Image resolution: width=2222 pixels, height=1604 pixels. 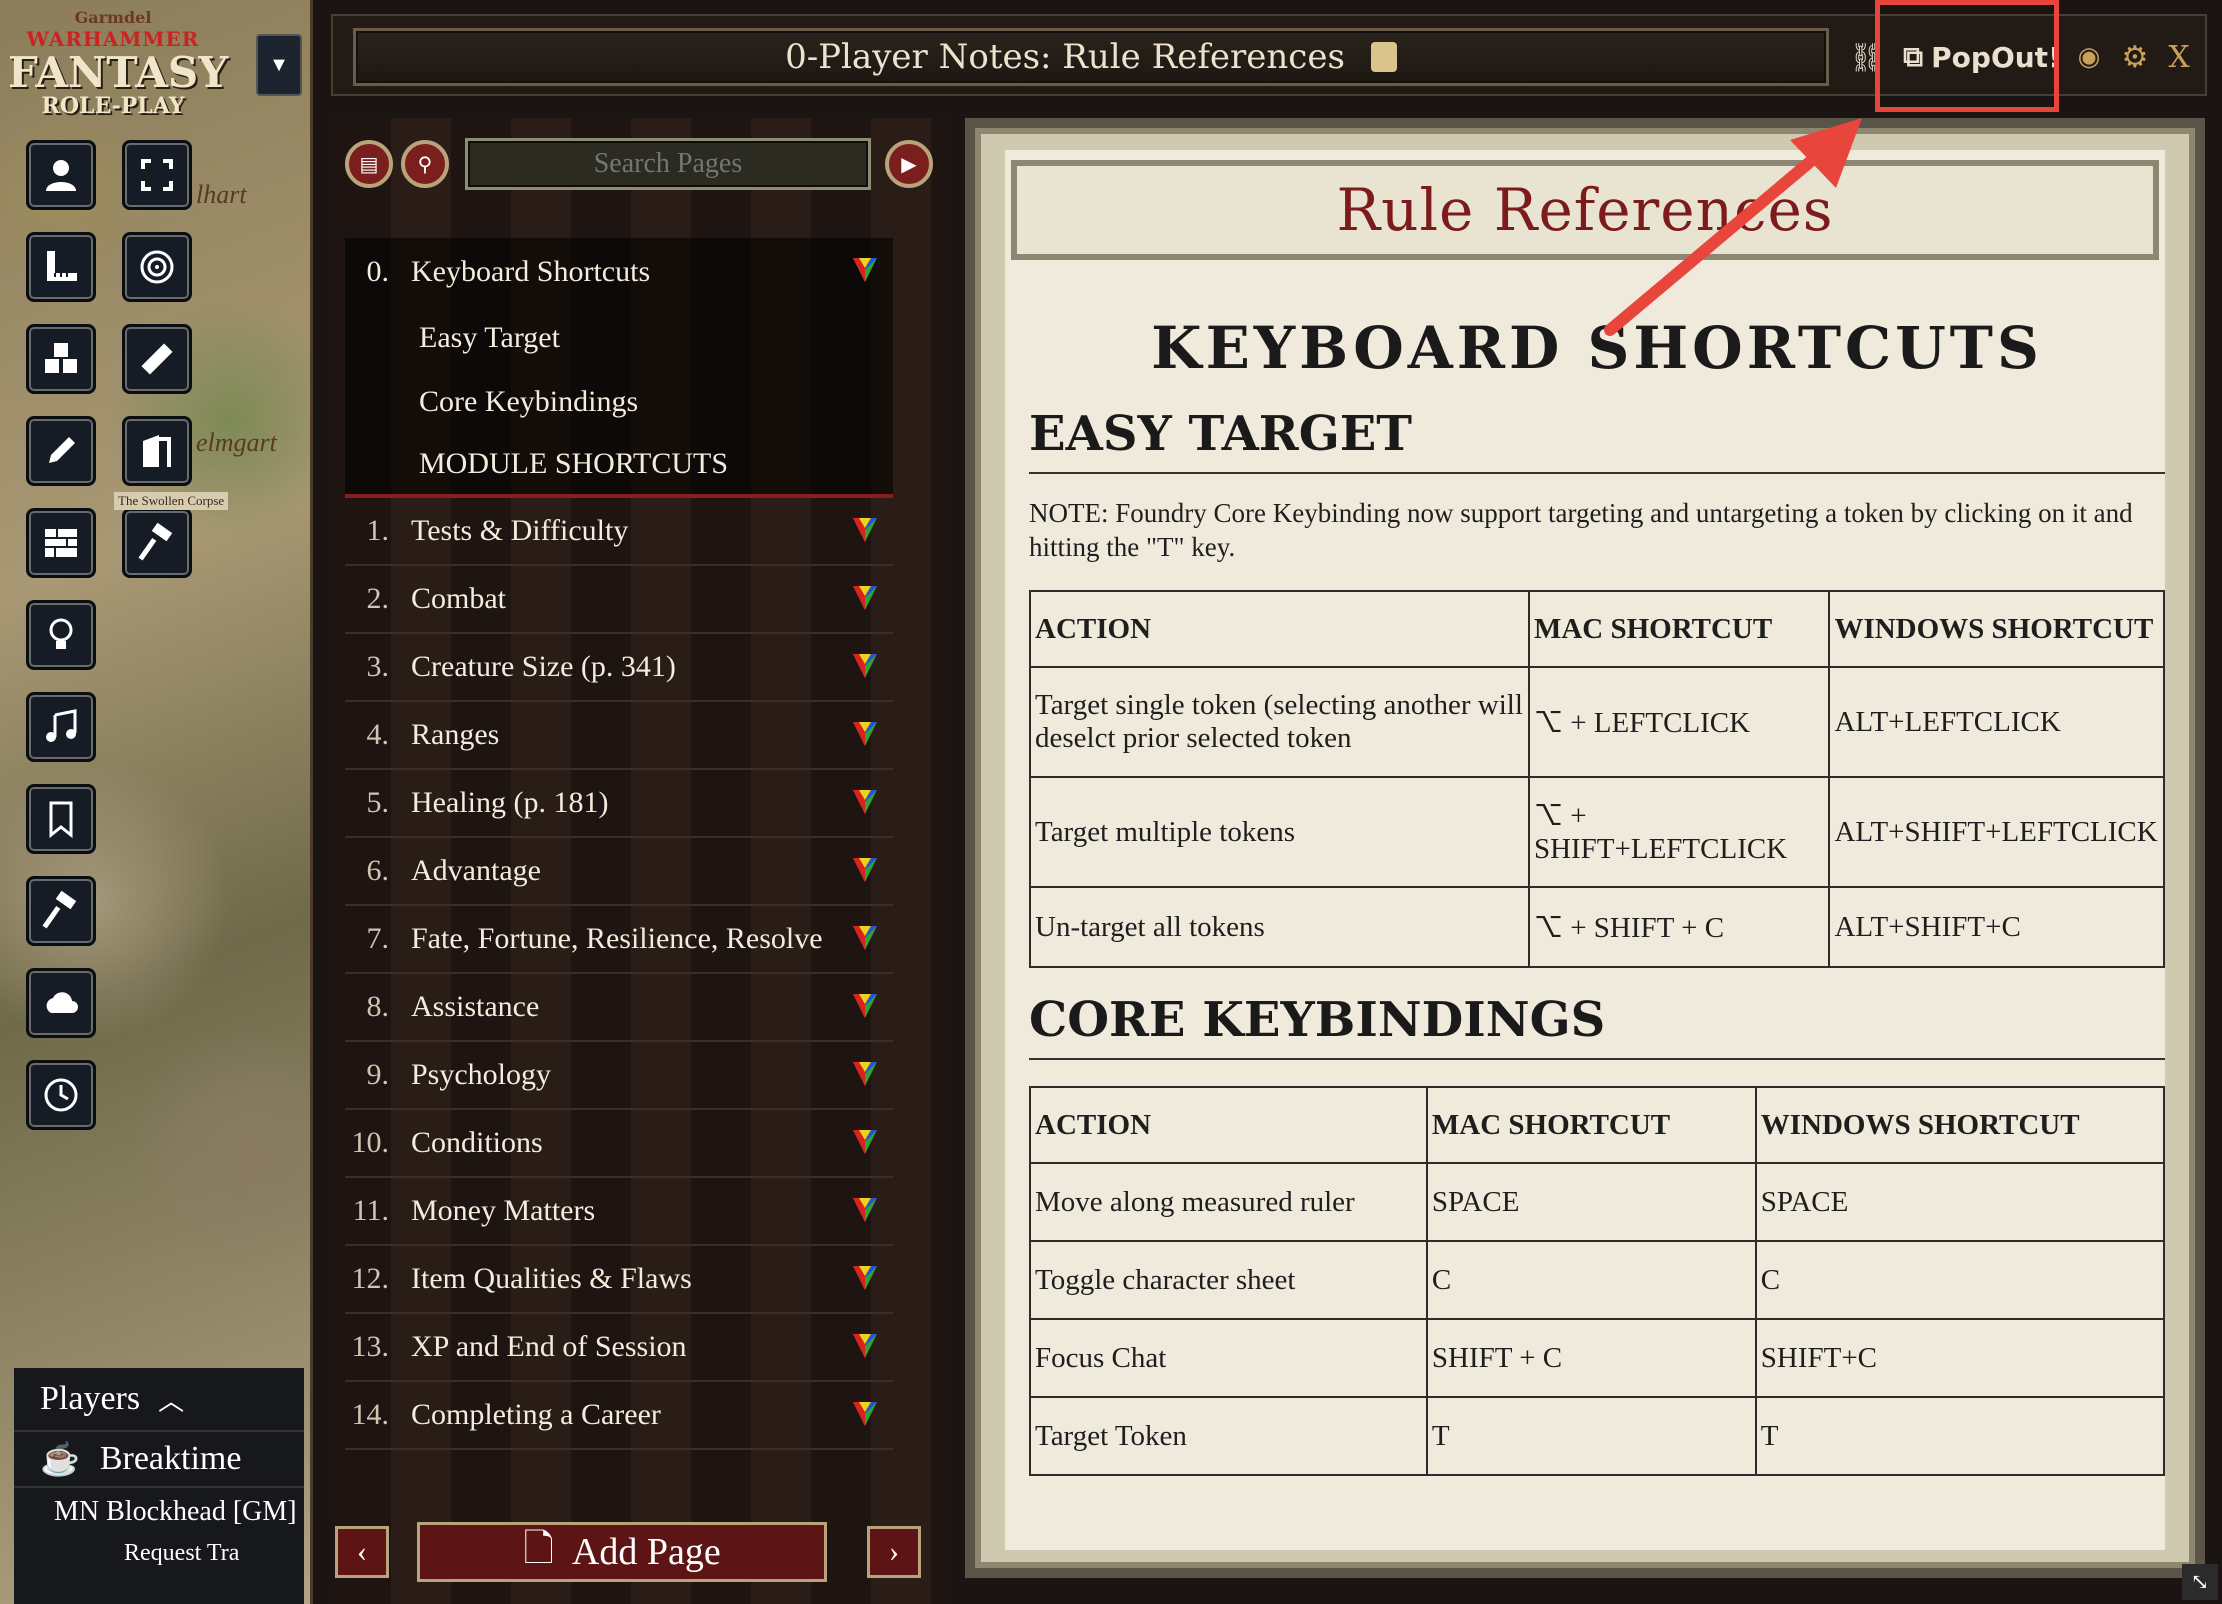 What do you see at coordinates (619, 272) in the screenshot?
I see `page-item-keyboard-shortcuts: 0. Keyboard Shortcuts` at bounding box center [619, 272].